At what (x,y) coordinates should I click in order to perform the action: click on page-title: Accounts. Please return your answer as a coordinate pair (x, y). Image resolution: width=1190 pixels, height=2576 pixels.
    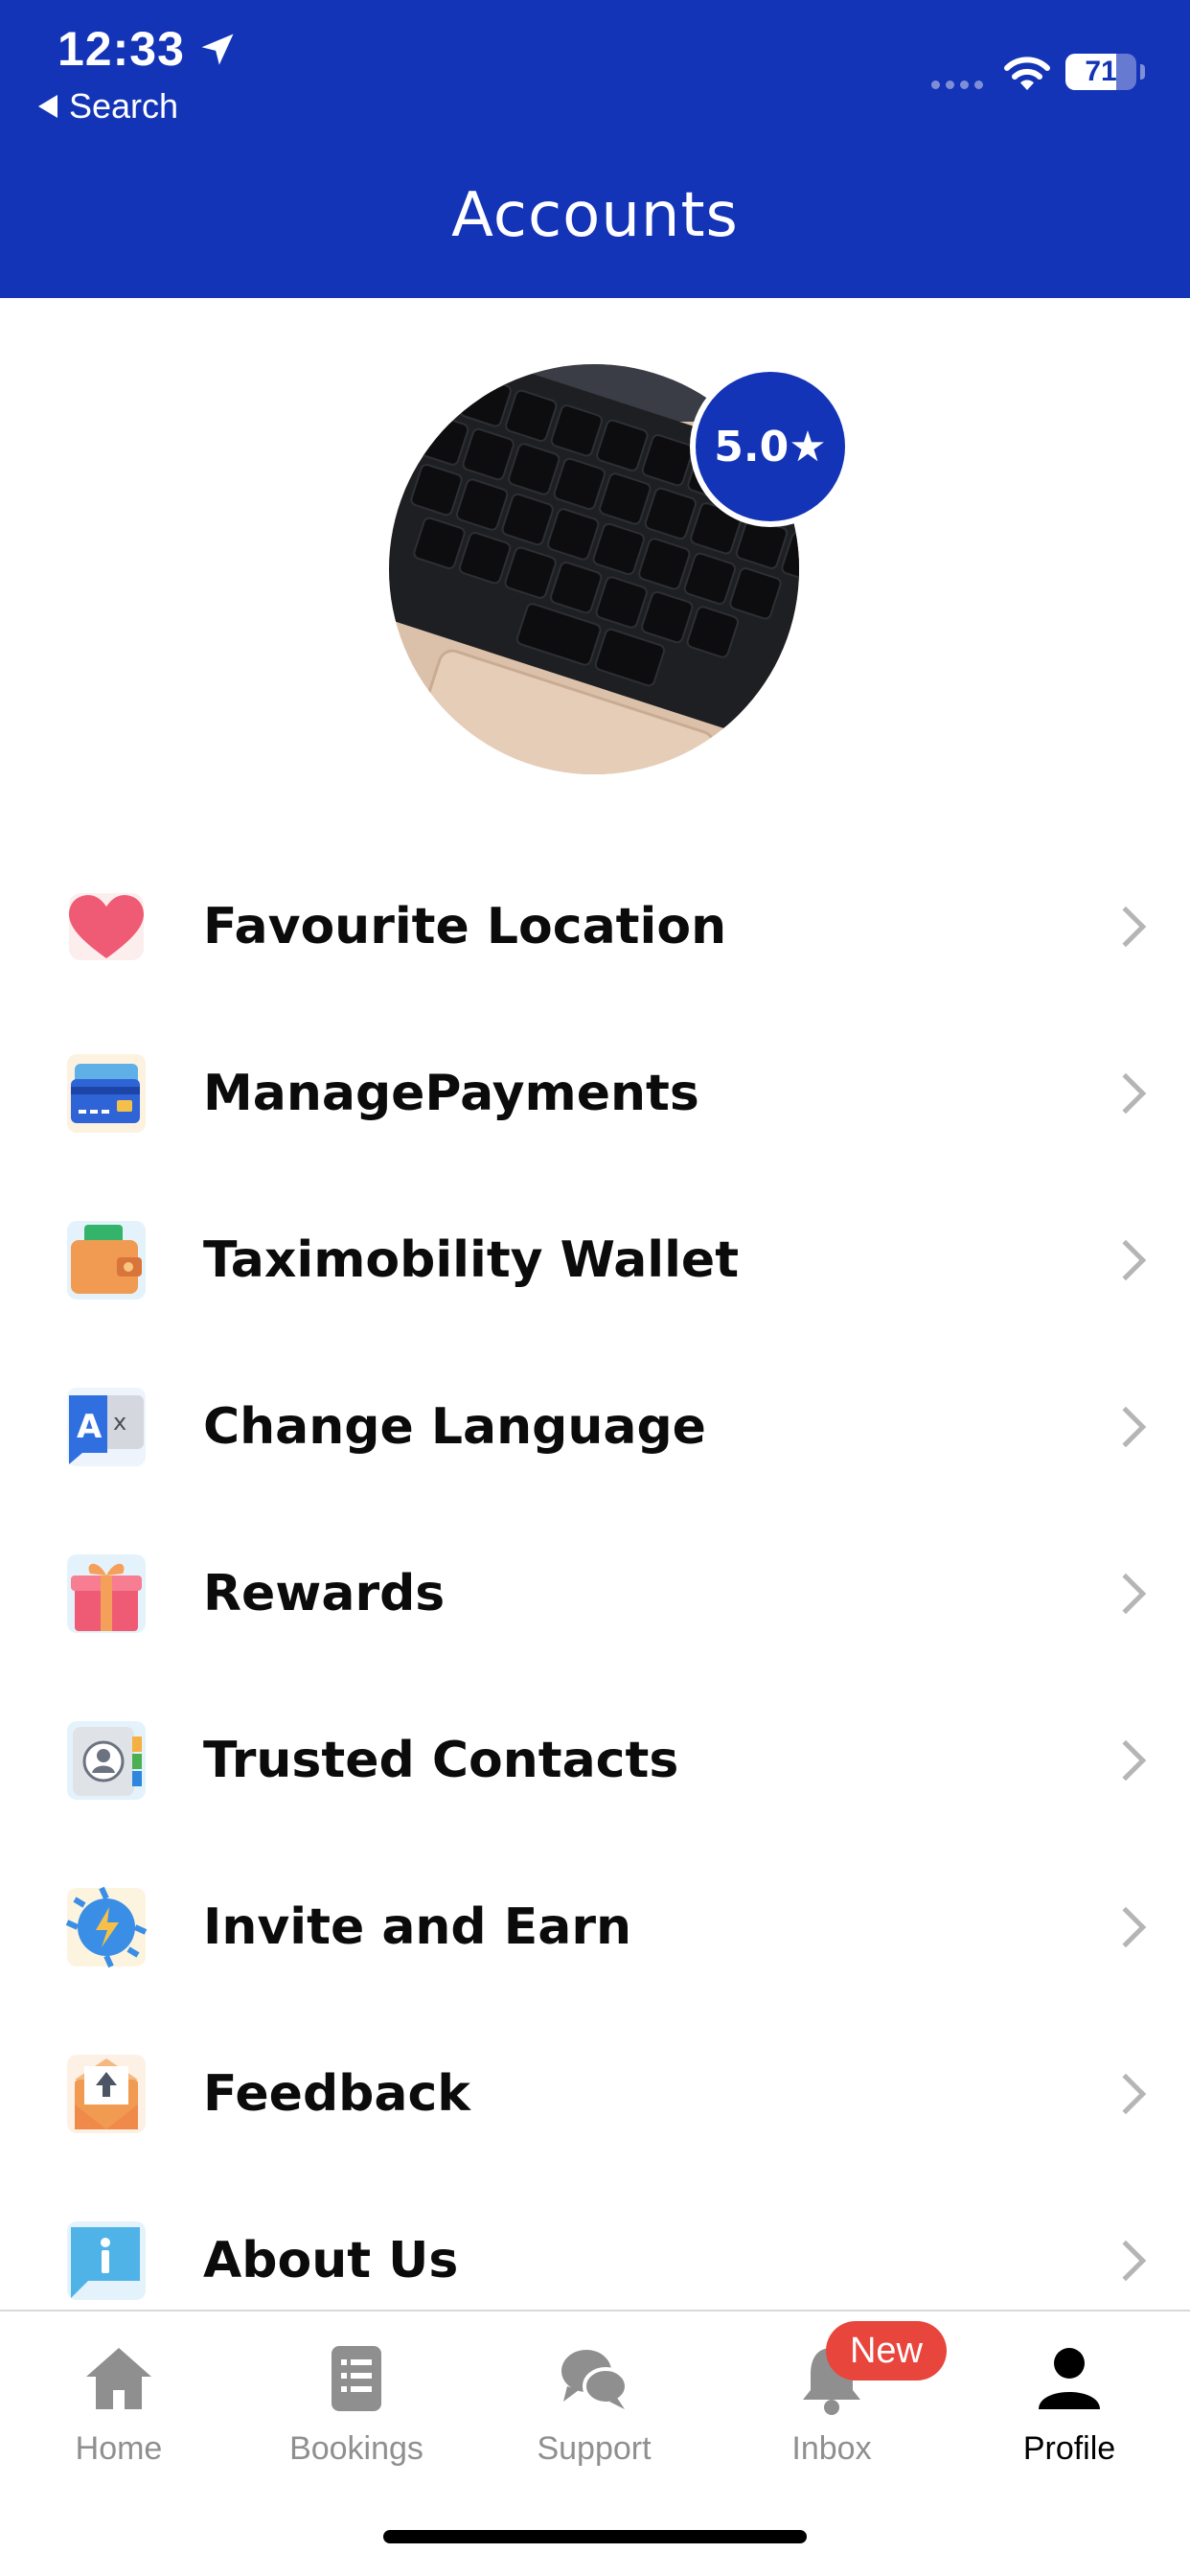
    Looking at the image, I should click on (595, 216).